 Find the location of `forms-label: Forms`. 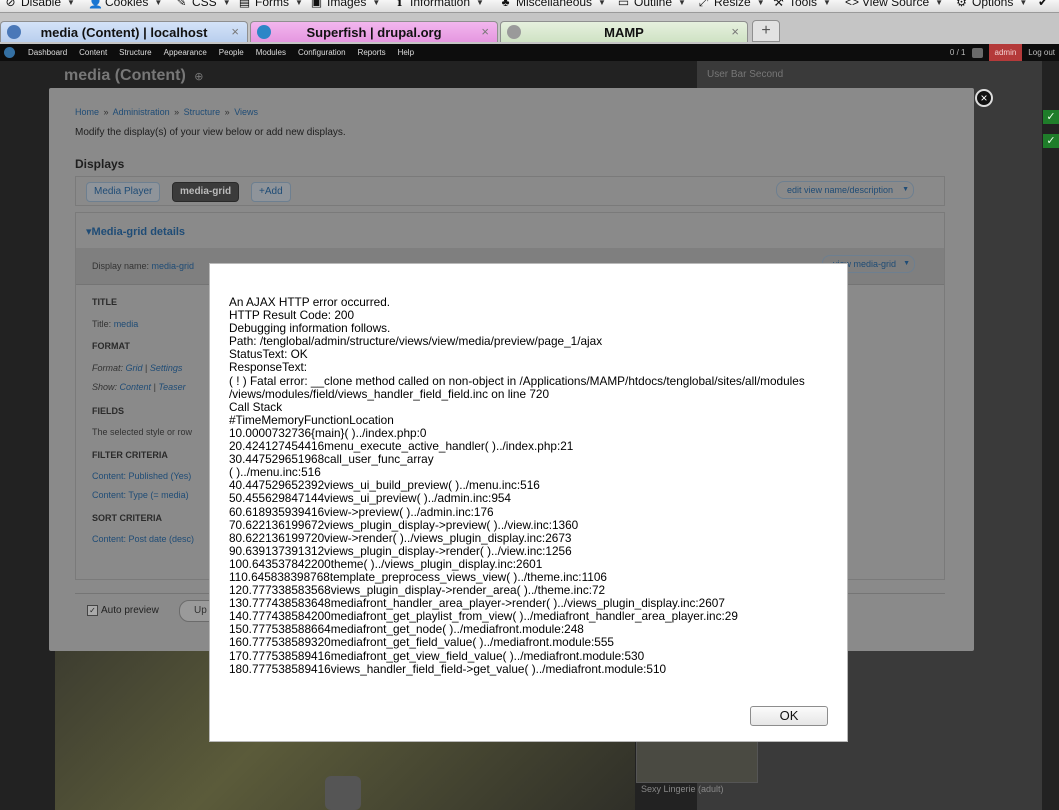

forms-label: Forms is located at coordinates (272, 4).